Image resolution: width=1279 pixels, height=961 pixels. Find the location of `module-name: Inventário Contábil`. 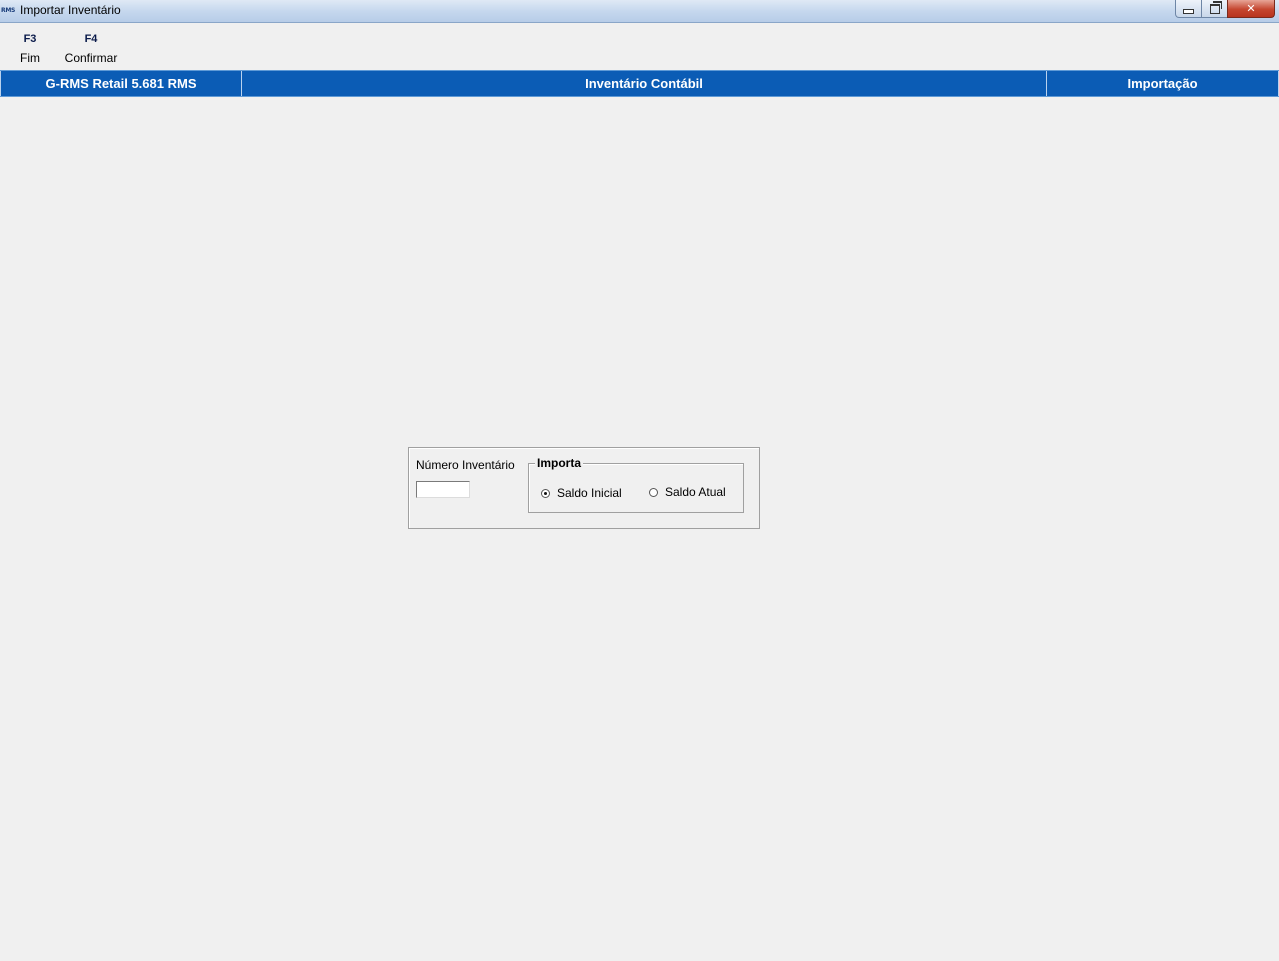

module-name: Inventário Contábil is located at coordinates (643, 83).